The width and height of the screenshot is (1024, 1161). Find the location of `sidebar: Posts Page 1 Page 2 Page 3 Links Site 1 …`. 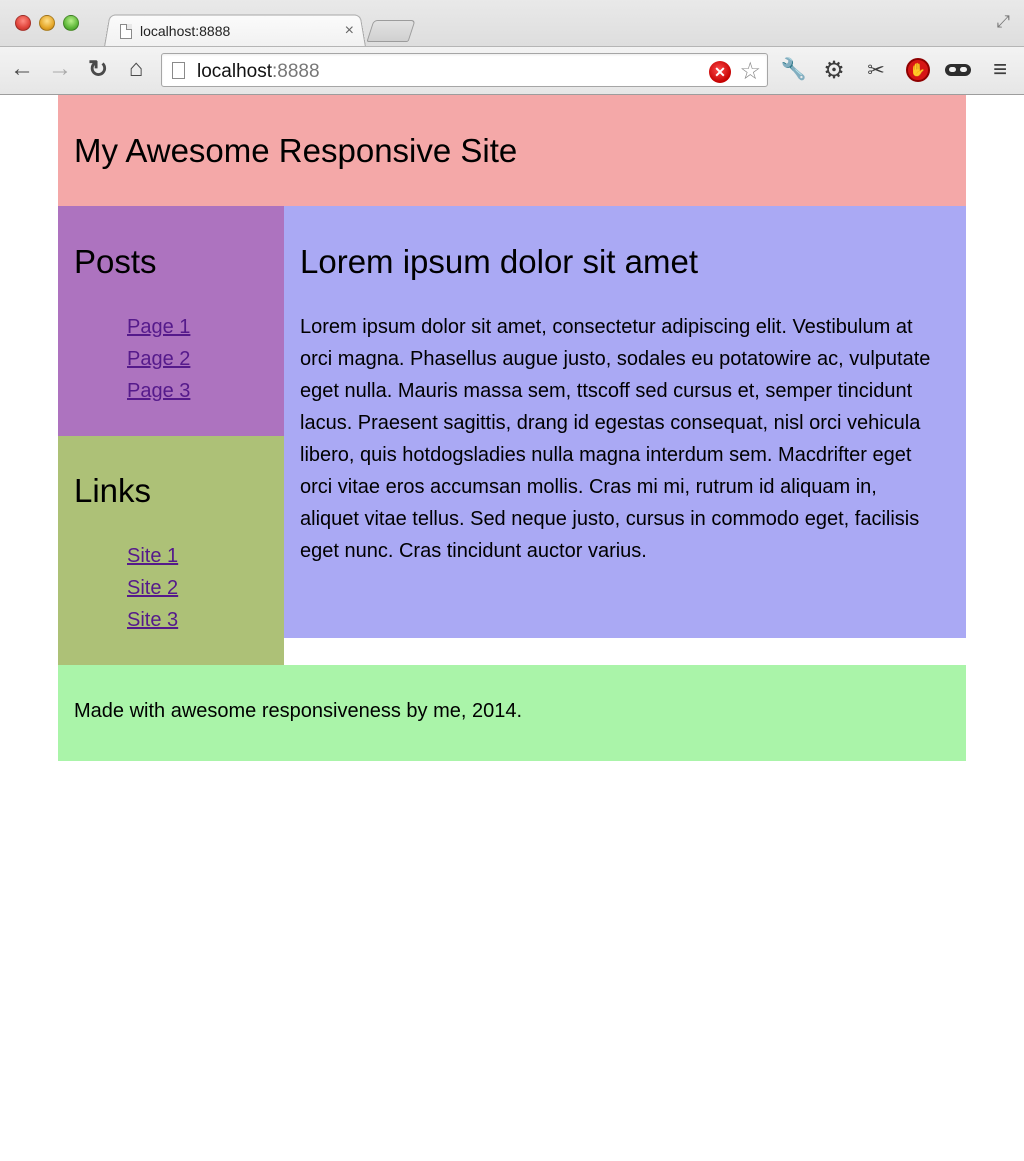

sidebar: Posts Page 1 Page 2 Page 3 Links Site 1 … is located at coordinates (171, 435).